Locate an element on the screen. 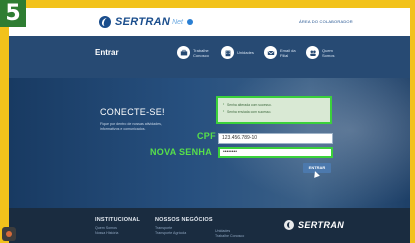 This screenshot has width=415, height=243. building-icon is located at coordinates (227, 52).